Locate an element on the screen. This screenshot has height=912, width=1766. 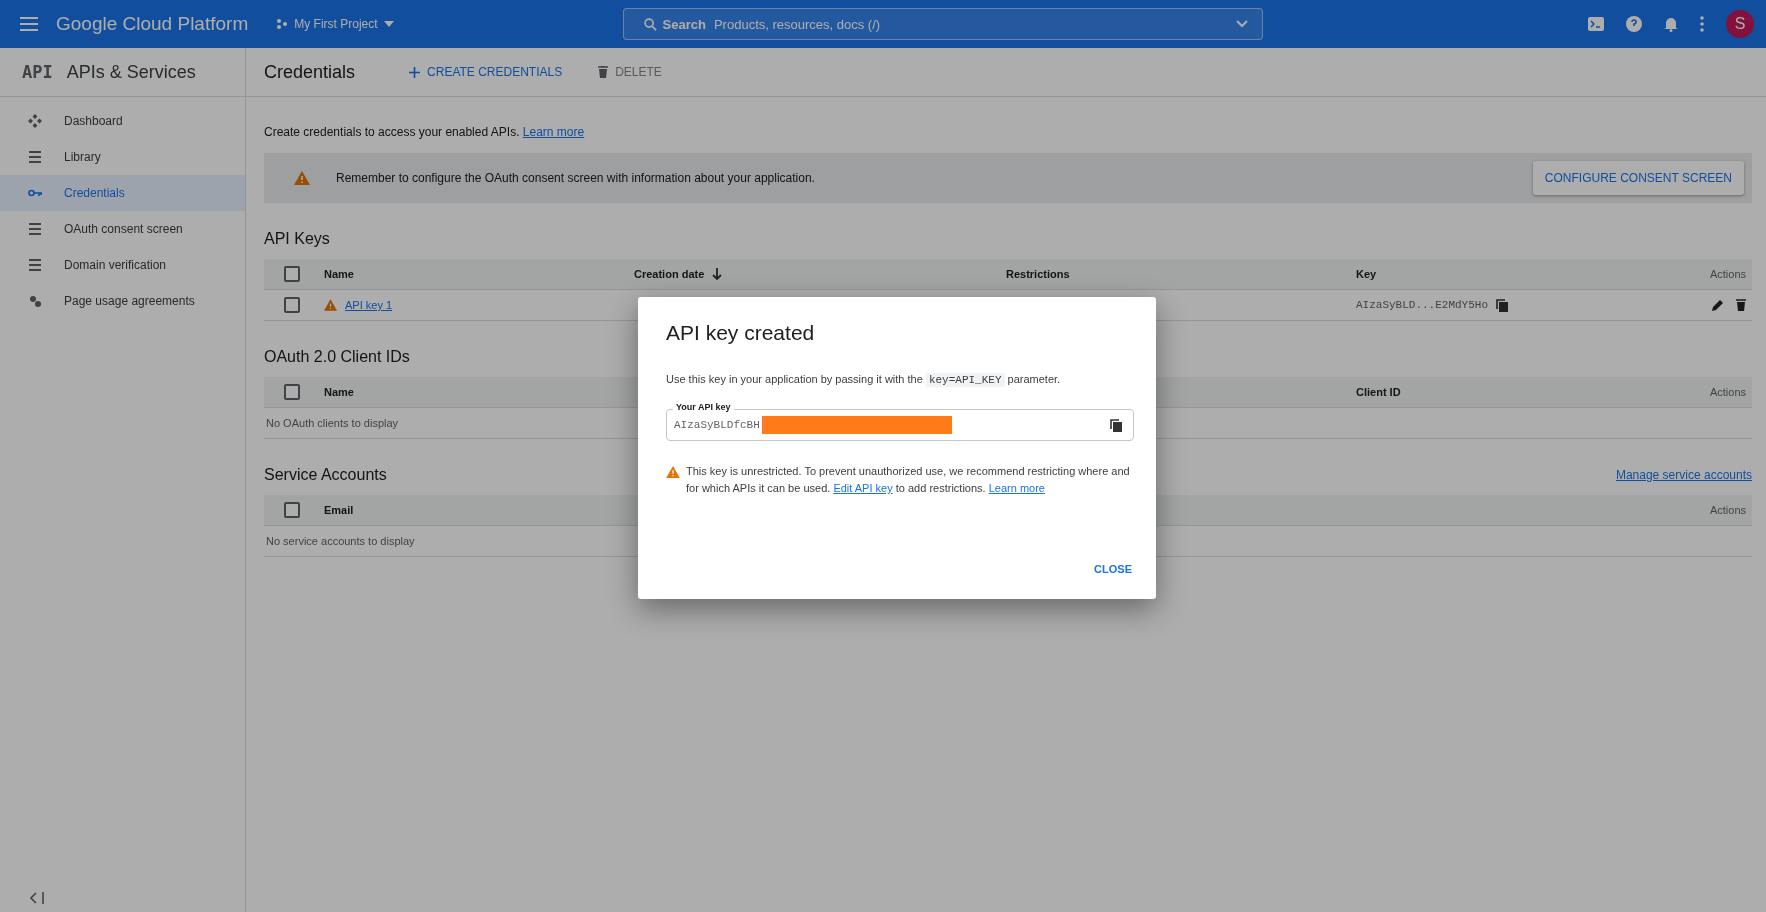
column-header: Key is located at coordinates (1366, 274).